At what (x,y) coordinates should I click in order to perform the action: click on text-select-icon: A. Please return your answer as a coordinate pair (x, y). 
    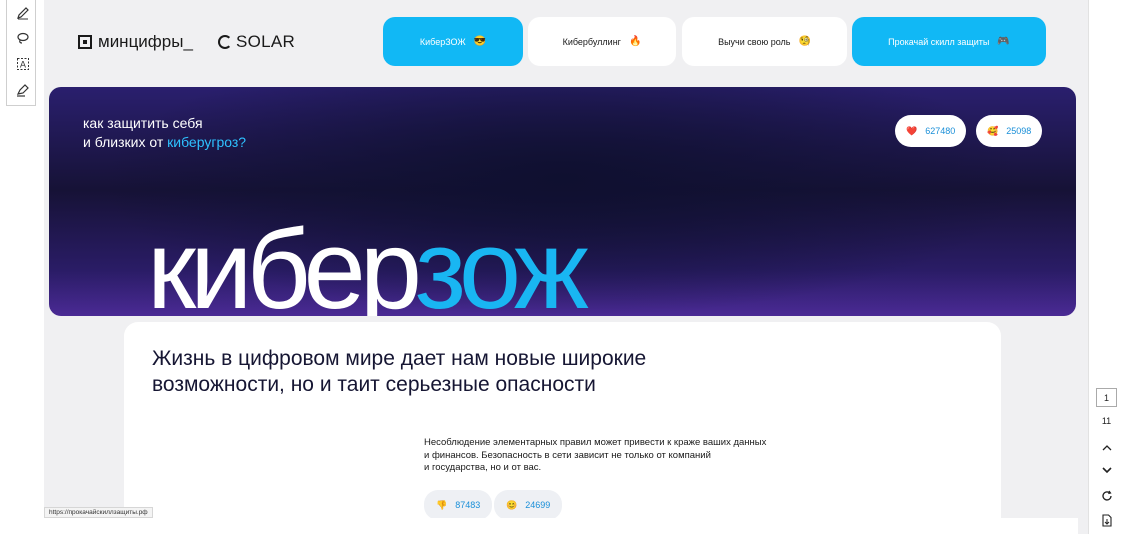
    Looking at the image, I should click on (23, 64).